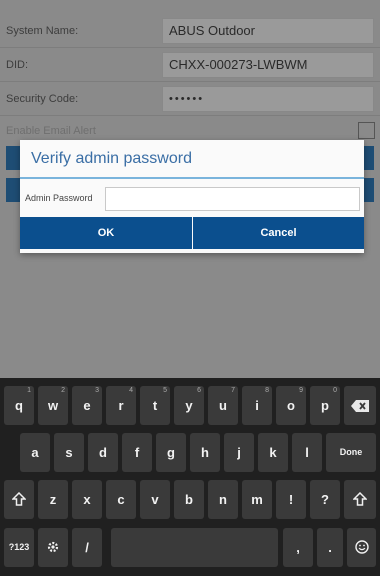 This screenshot has height=576, width=380. I want to click on key-a: a, so click(35, 452).